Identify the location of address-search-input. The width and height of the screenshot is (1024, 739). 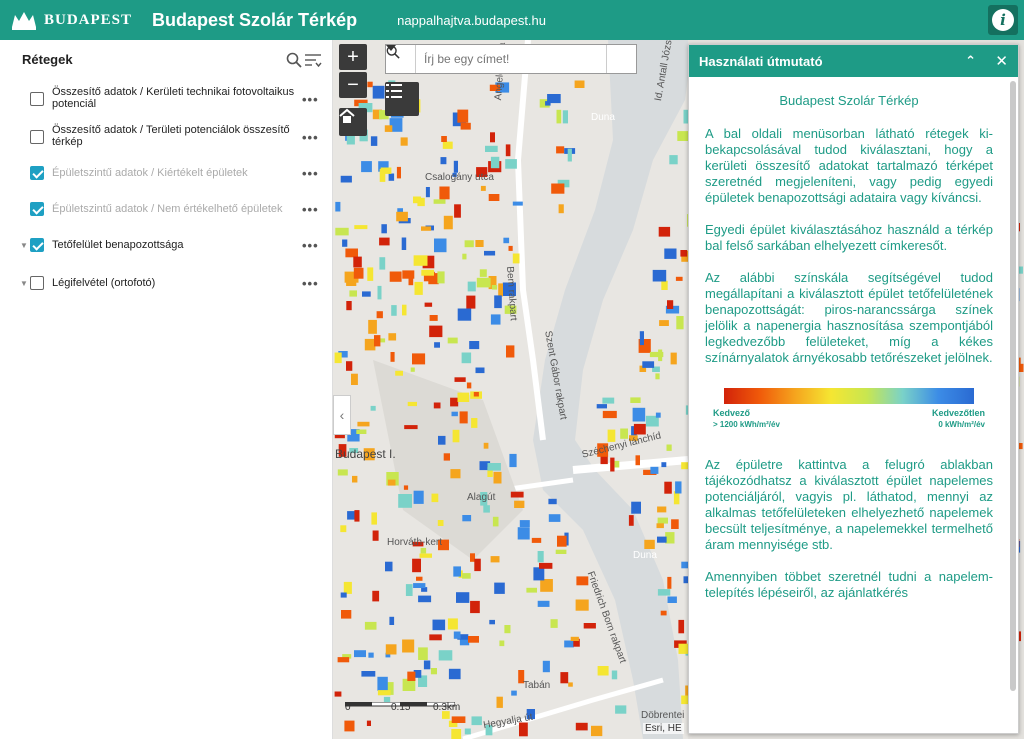
(511, 59).